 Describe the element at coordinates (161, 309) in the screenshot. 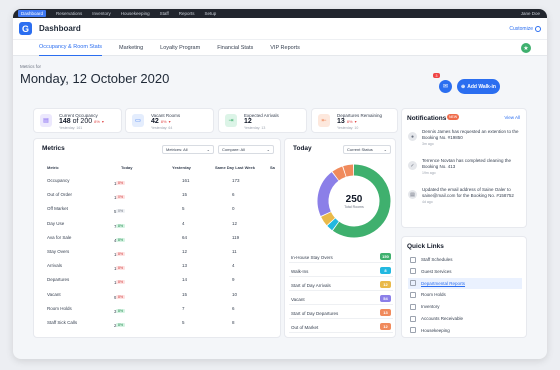

I see `table-row: Room Holds38%76` at that location.